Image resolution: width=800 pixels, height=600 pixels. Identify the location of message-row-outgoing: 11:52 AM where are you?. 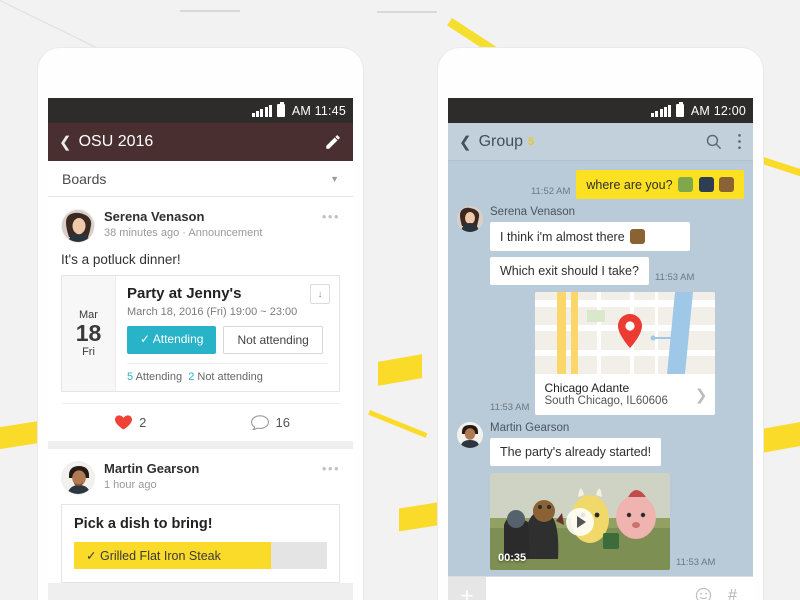
(600, 184).